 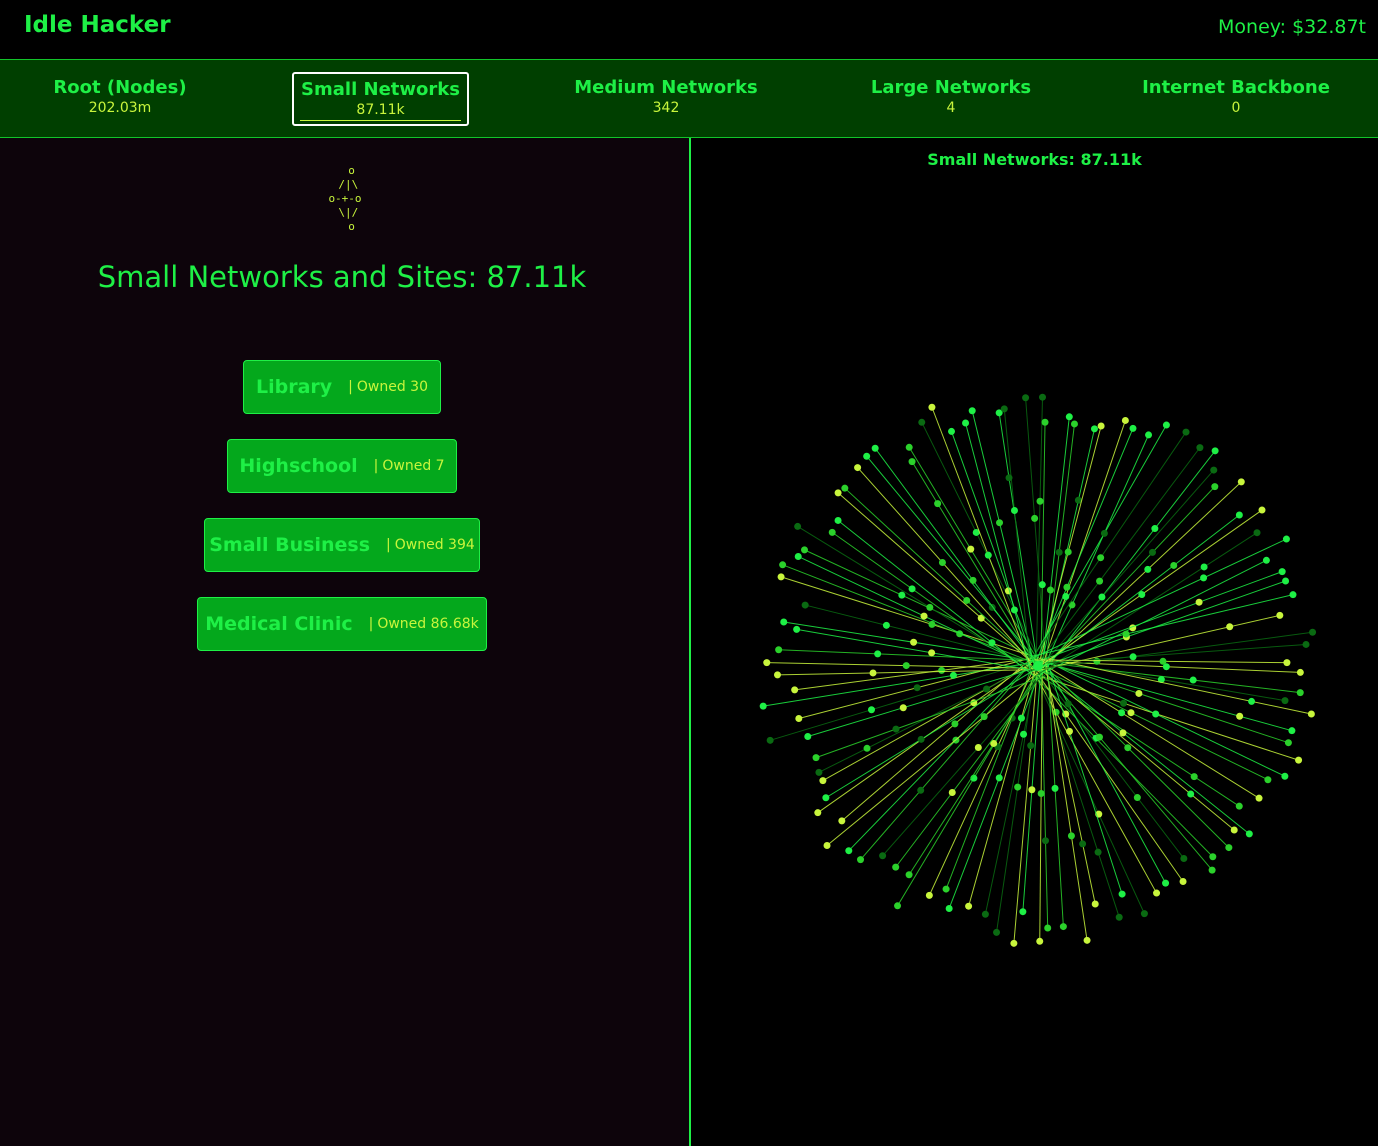 I want to click on tab-label: Medium Networks, so click(x=666, y=87).